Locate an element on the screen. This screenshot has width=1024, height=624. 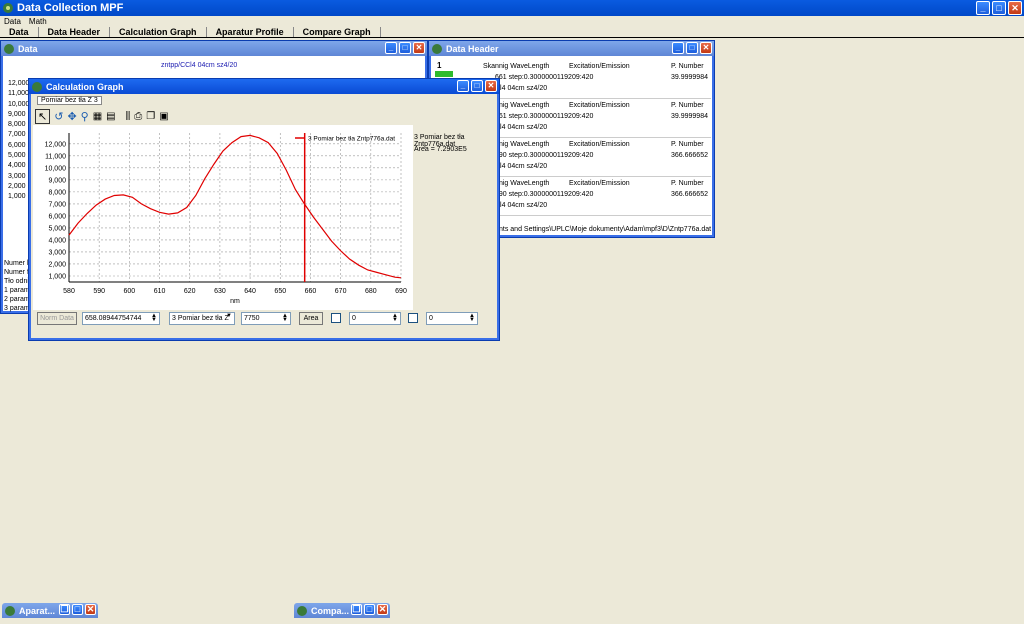
pointer-icon: ↖ is located at coordinates (43, 116).